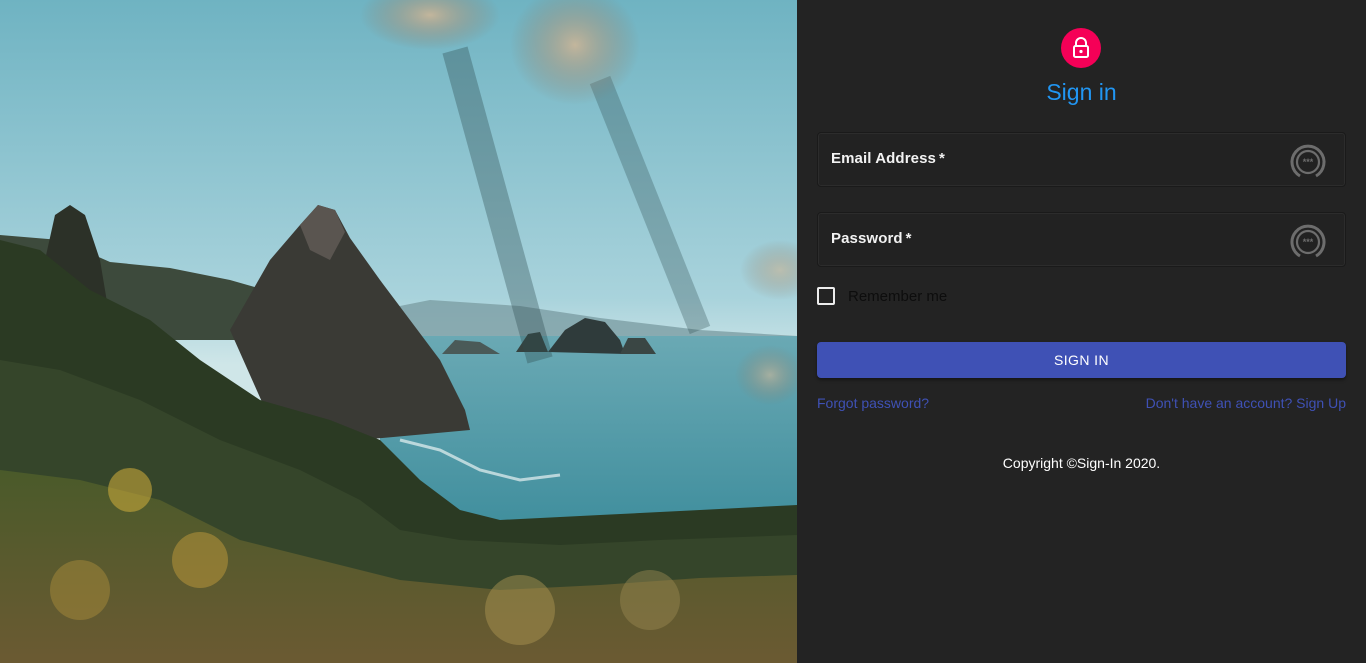 The image size is (1366, 663). I want to click on lock-icon, so click(1081, 47).